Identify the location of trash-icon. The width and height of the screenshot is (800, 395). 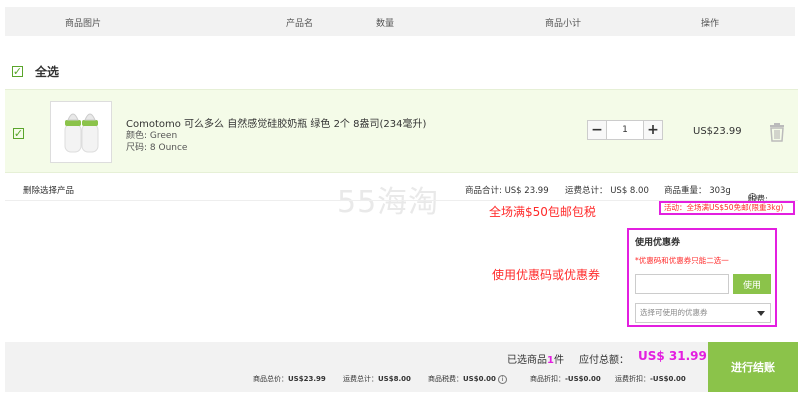
(777, 133).